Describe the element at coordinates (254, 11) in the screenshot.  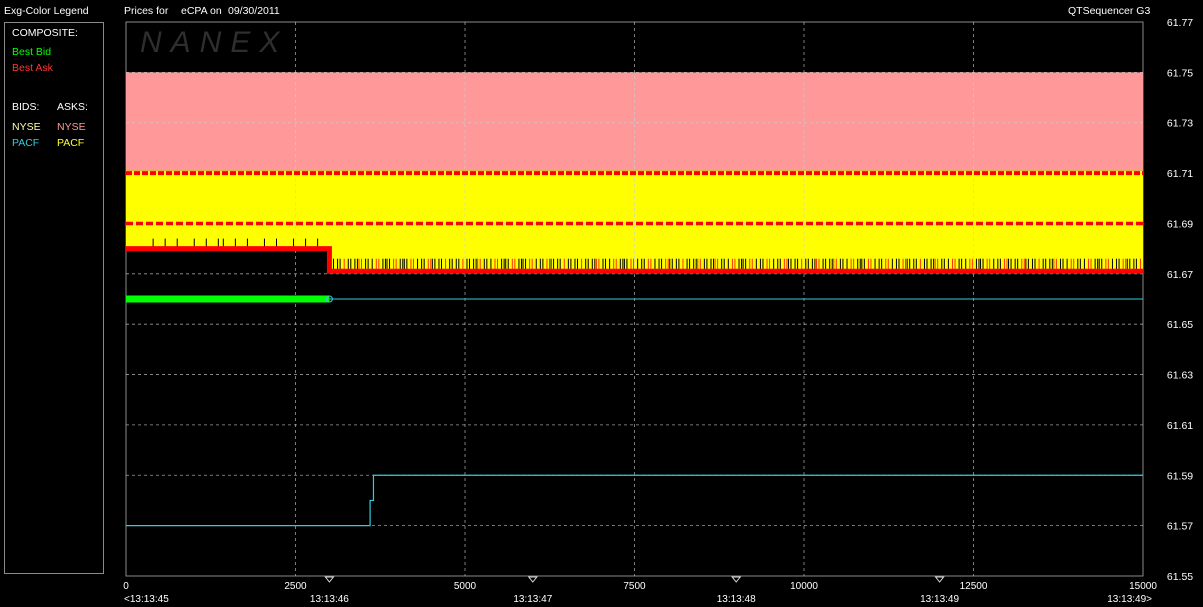
I see `date-label: 09/30/2011` at that location.